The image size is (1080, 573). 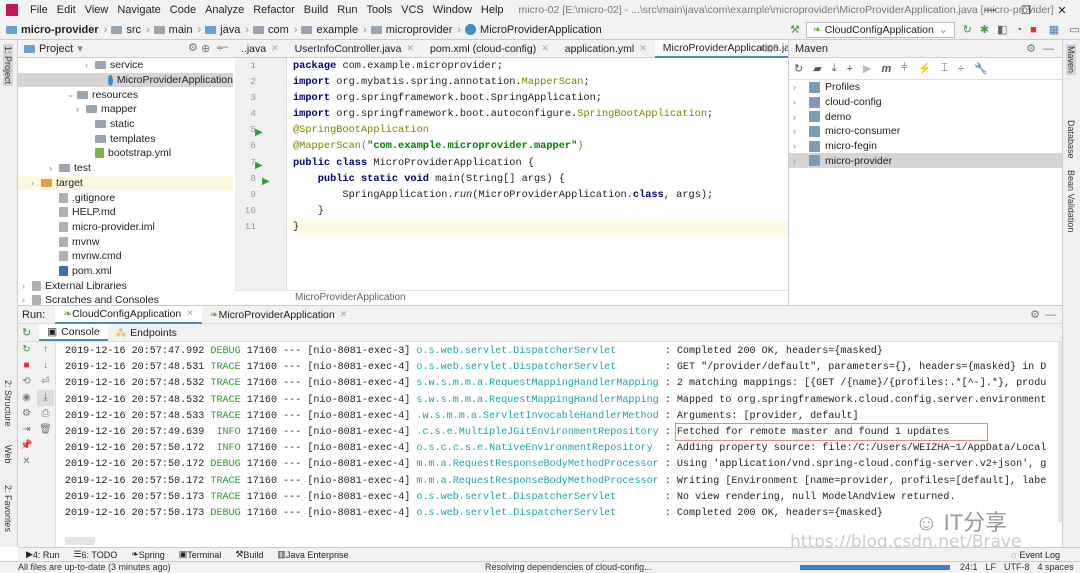 What do you see at coordinates (80, 541) in the screenshot?
I see `horizontal-scrollbar` at bounding box center [80, 541].